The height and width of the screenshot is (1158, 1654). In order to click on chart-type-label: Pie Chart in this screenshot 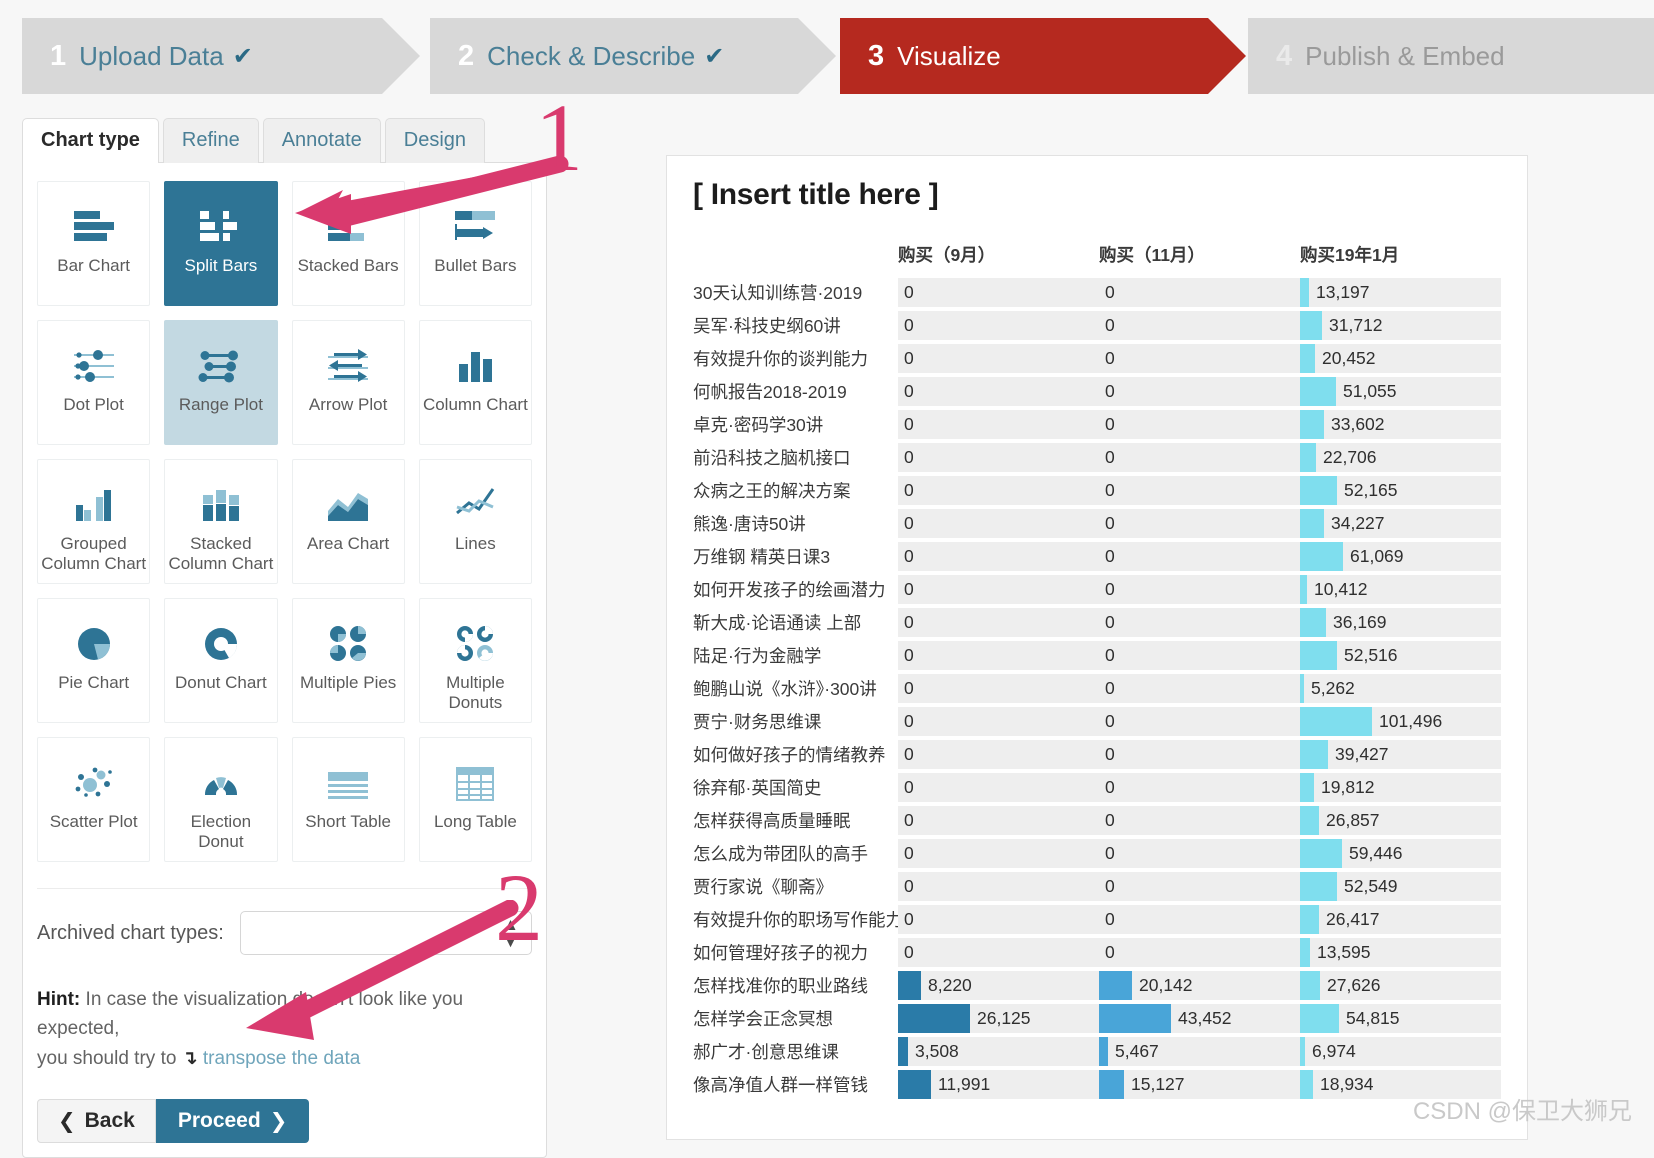, I will do `click(94, 682)`.